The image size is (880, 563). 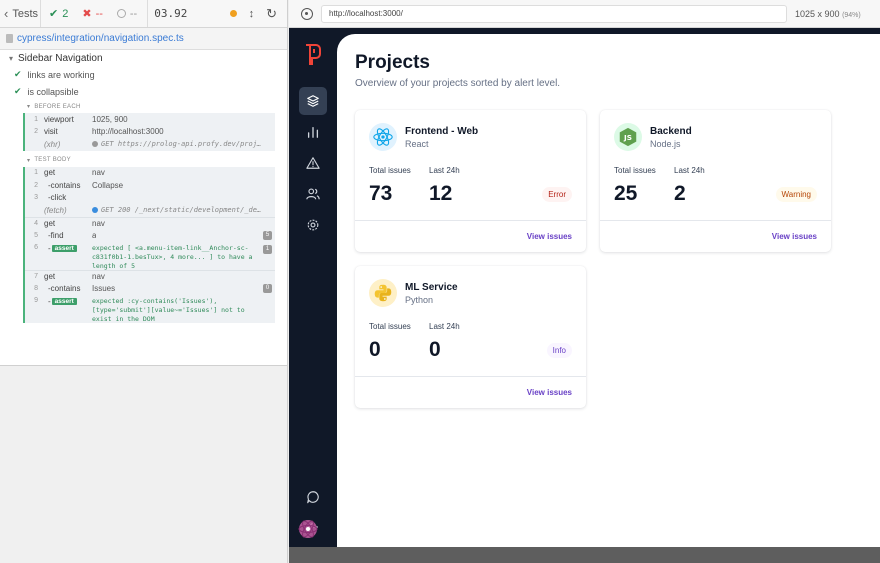 What do you see at coordinates (110, 119) in the screenshot?
I see `command-message: 1025, 900` at bounding box center [110, 119].